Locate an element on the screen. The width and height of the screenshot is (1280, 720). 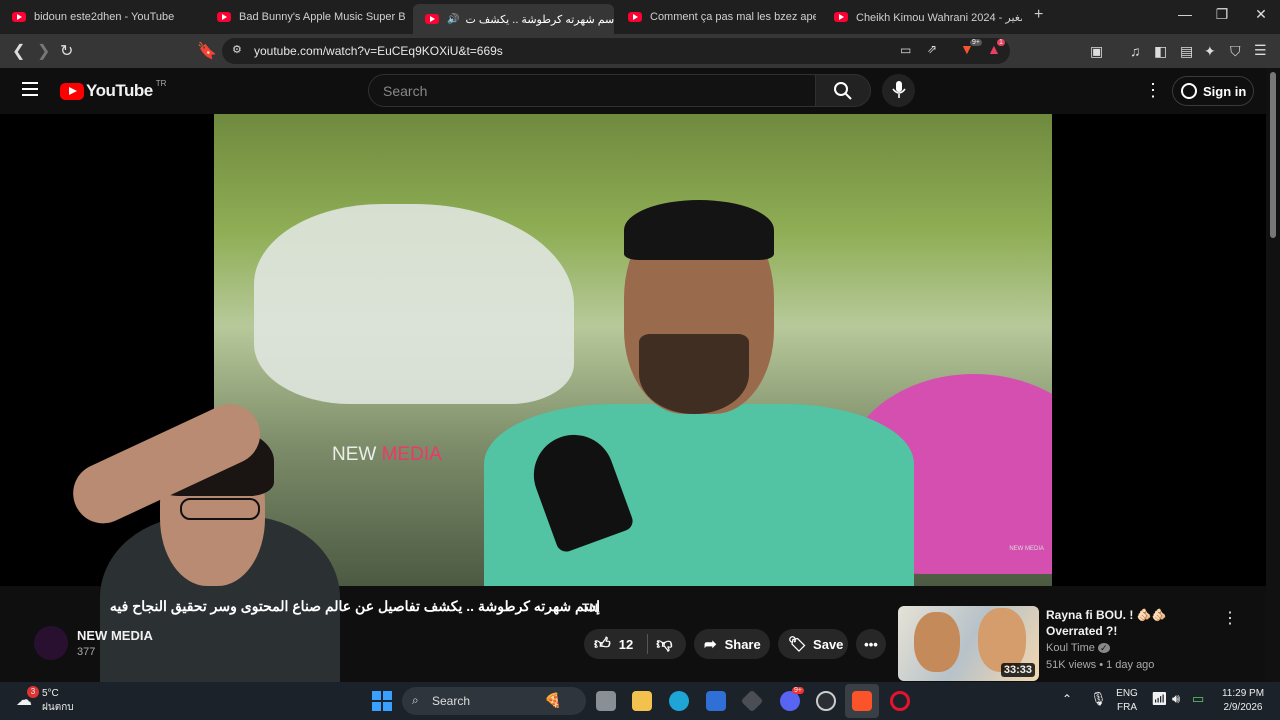
region-code: TR is located at coordinates (161, 83).